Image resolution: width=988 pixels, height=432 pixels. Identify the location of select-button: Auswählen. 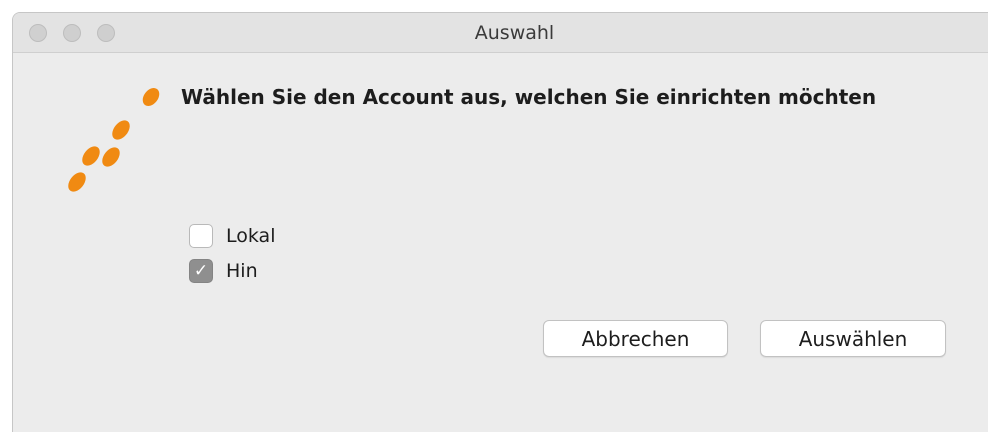
(853, 338).